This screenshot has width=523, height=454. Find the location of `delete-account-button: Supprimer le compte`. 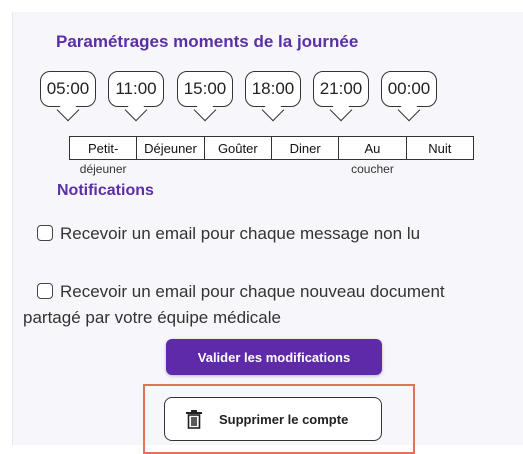

delete-account-button: Supprimer le compte is located at coordinates (273, 419).